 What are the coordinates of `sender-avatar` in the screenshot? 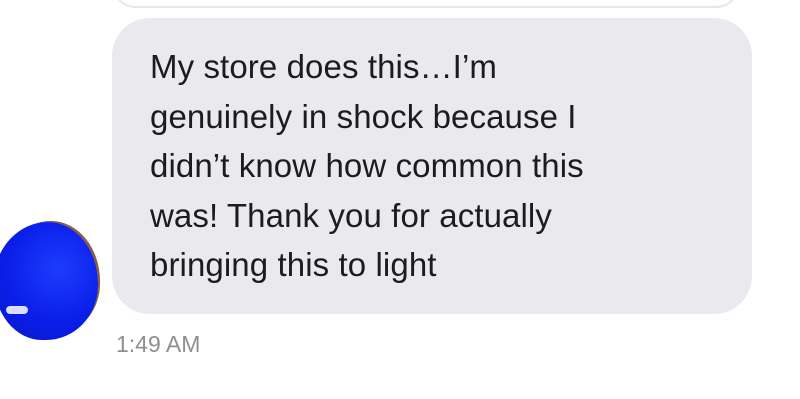 It's located at (49, 281).